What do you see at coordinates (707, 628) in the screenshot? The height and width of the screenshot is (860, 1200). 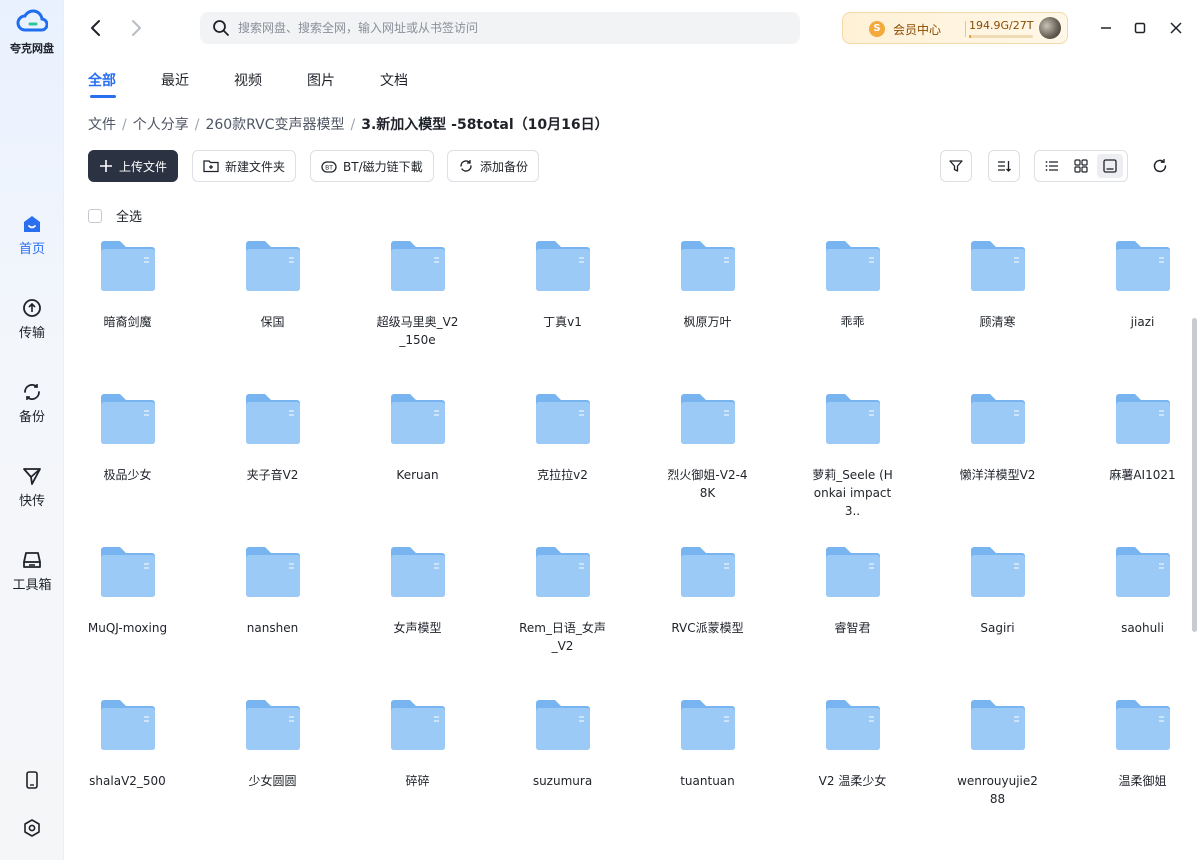 I see `folder-name: RVC派蒙模型` at bounding box center [707, 628].